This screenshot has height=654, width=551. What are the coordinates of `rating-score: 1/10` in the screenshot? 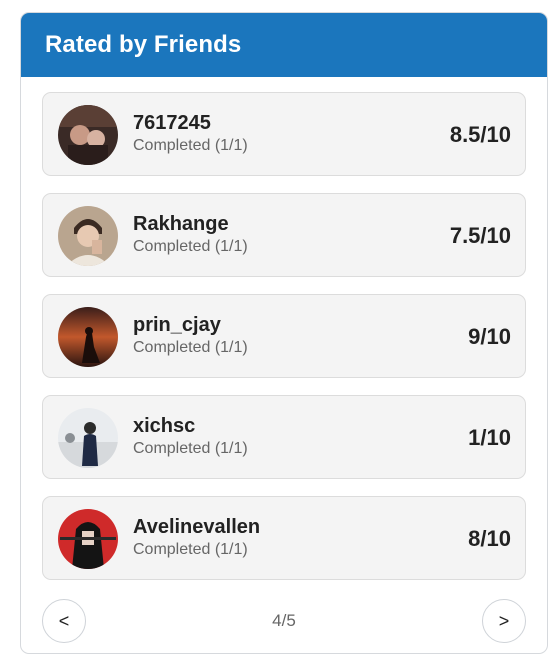 It's located at (489, 437).